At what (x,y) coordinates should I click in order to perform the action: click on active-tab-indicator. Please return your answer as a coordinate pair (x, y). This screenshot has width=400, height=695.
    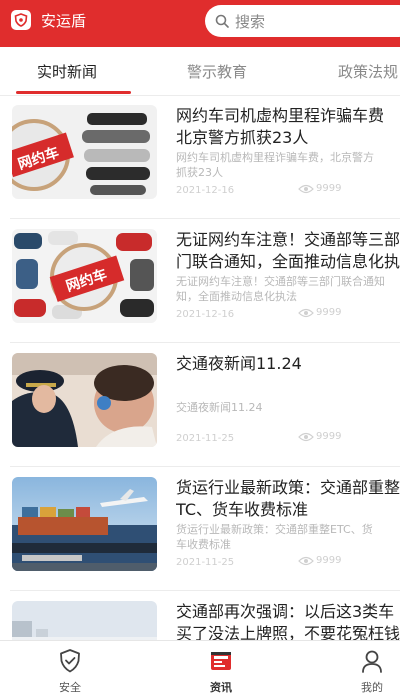
    Looking at the image, I should click on (73, 92).